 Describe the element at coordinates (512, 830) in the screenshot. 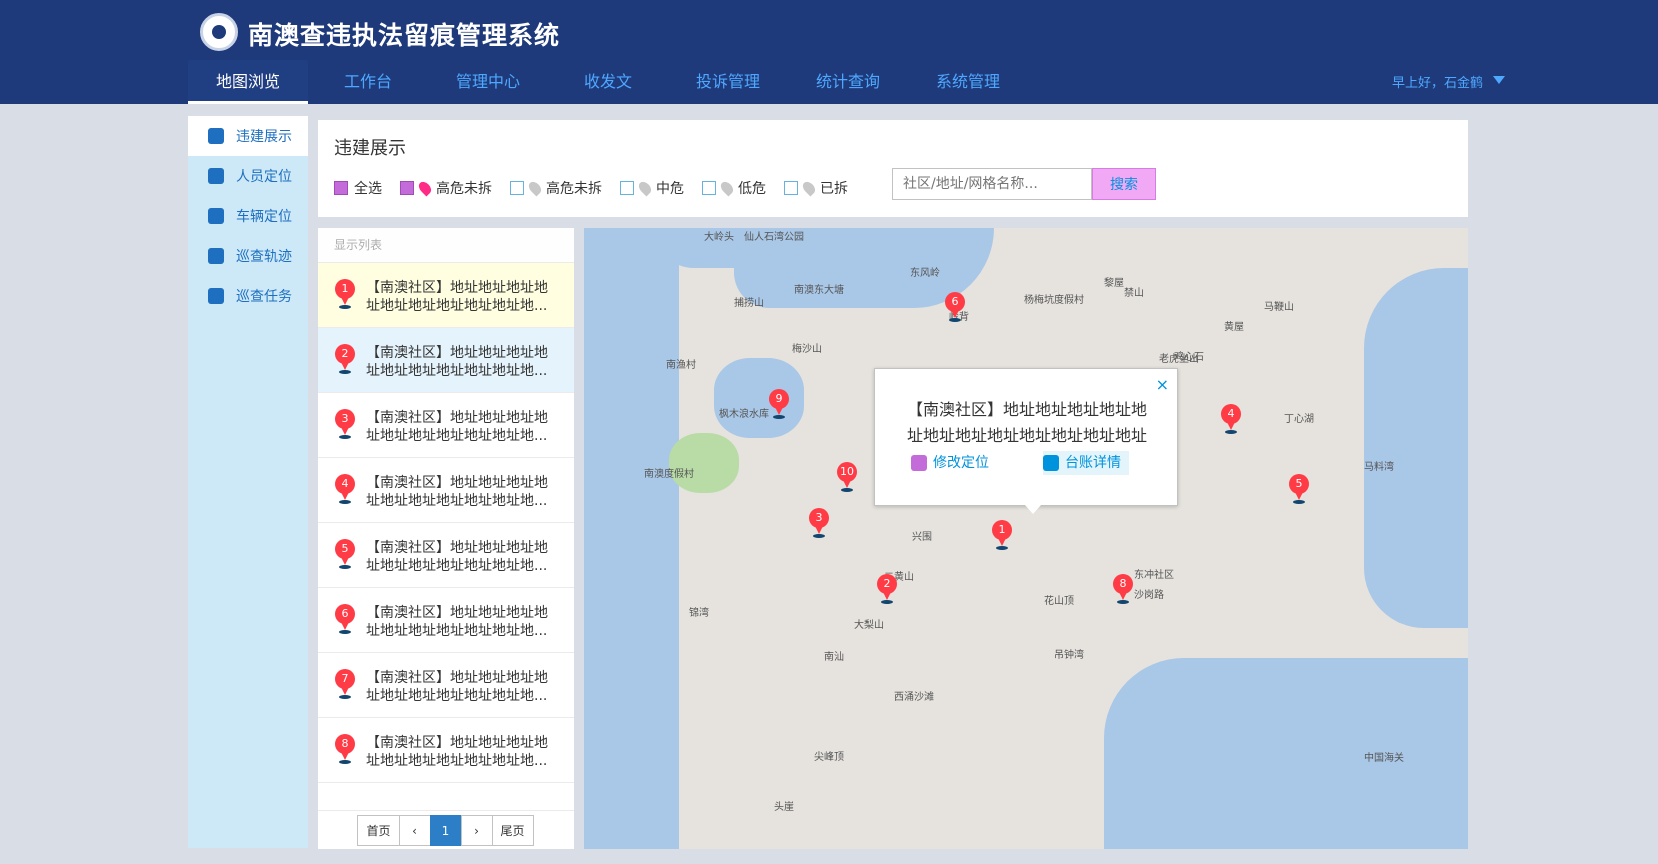

I see `last-page-button: 尾页` at that location.